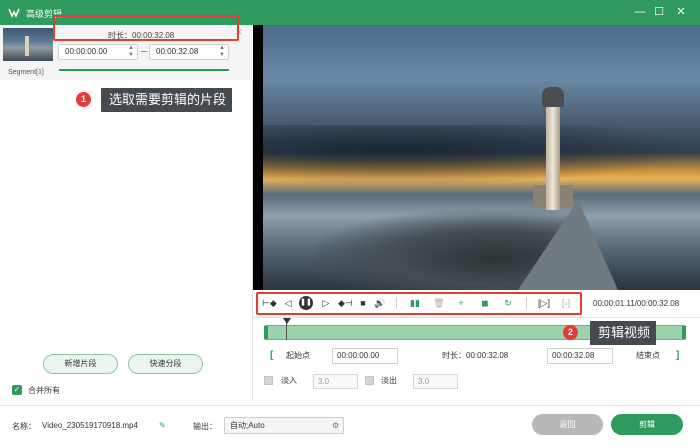 Image resolution: width=700 pixels, height=448 pixels. What do you see at coordinates (14, 13) in the screenshot?
I see `app-logo-icon` at bounding box center [14, 13].